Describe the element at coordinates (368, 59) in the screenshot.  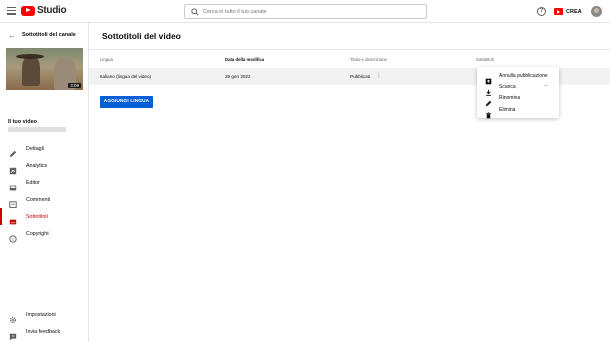
I see `column-header-title-description: Titolo e descrizione` at that location.